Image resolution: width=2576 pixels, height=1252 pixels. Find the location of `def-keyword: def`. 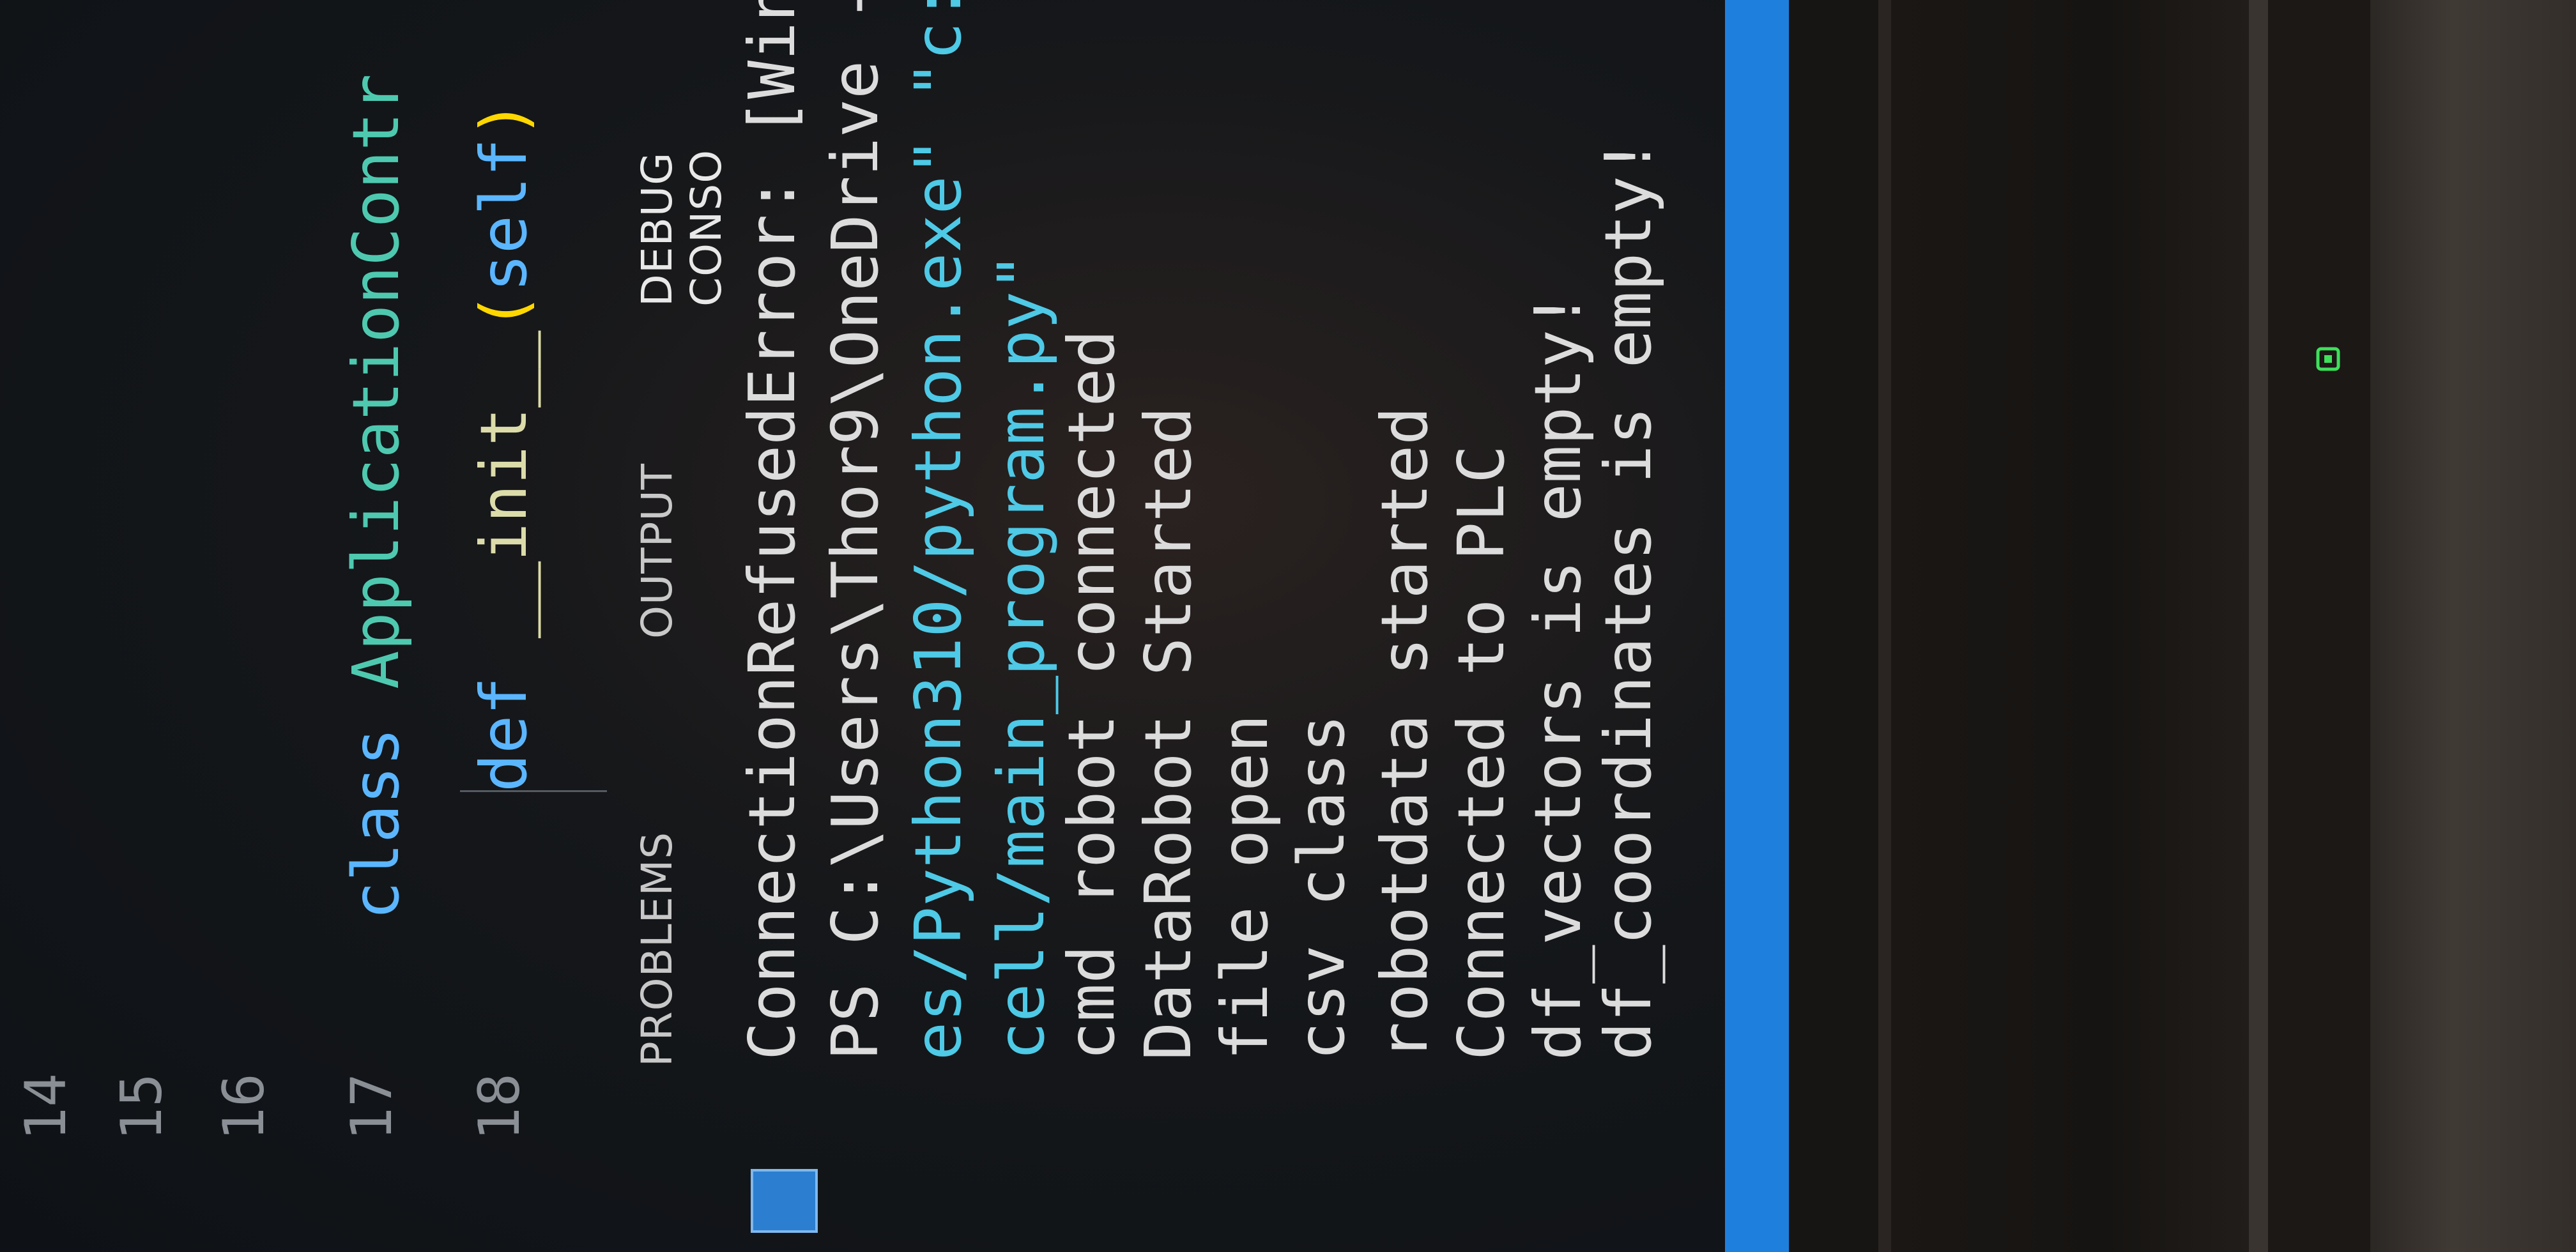

def-keyword: def is located at coordinates (503, 734).